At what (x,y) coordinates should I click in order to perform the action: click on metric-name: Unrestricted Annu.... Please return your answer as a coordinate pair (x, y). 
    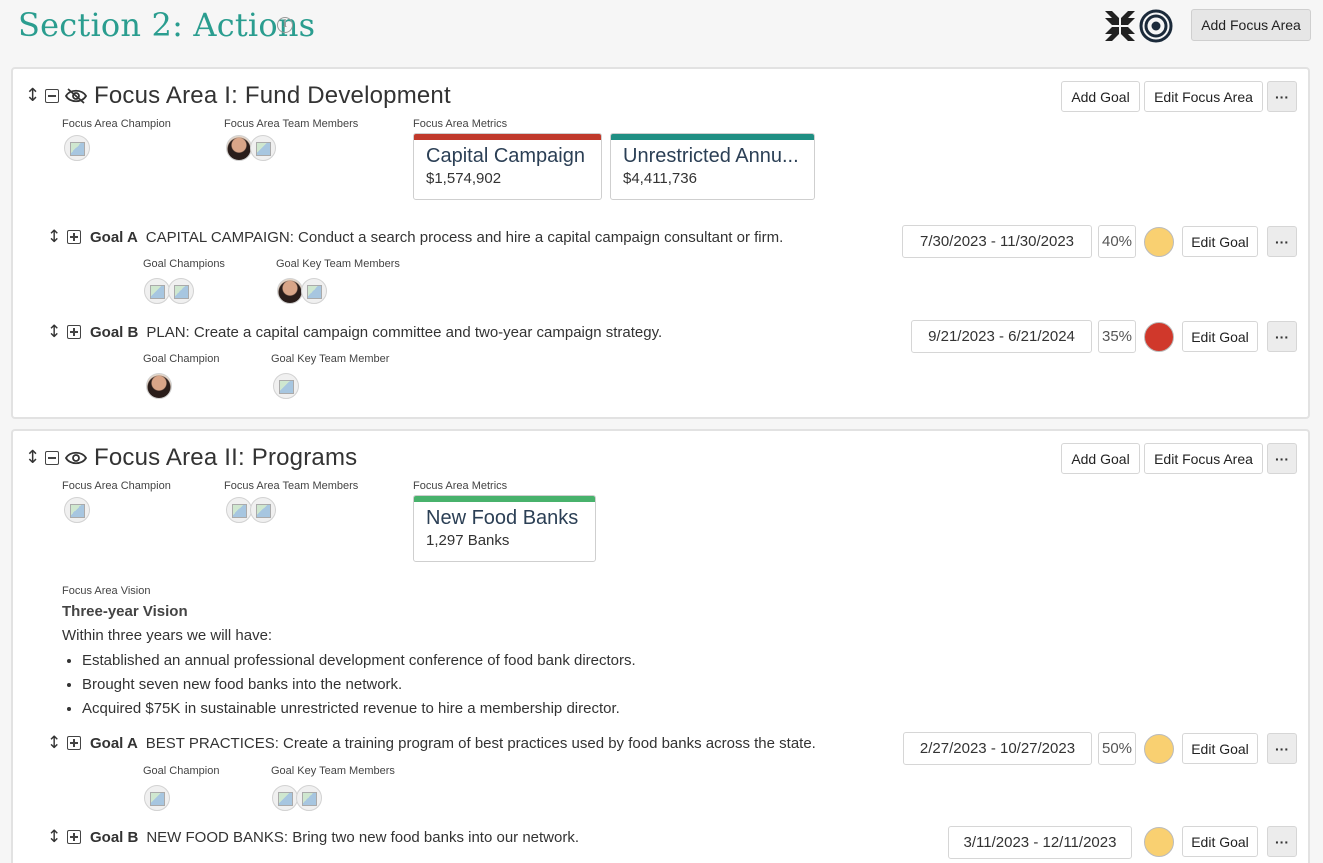
    Looking at the image, I should click on (711, 156).